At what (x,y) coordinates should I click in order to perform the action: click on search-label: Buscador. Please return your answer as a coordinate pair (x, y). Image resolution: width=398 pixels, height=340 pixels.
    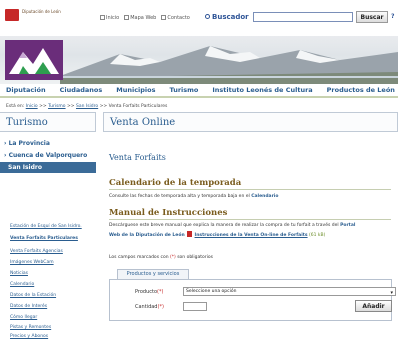
    Looking at the image, I should click on (230, 17).